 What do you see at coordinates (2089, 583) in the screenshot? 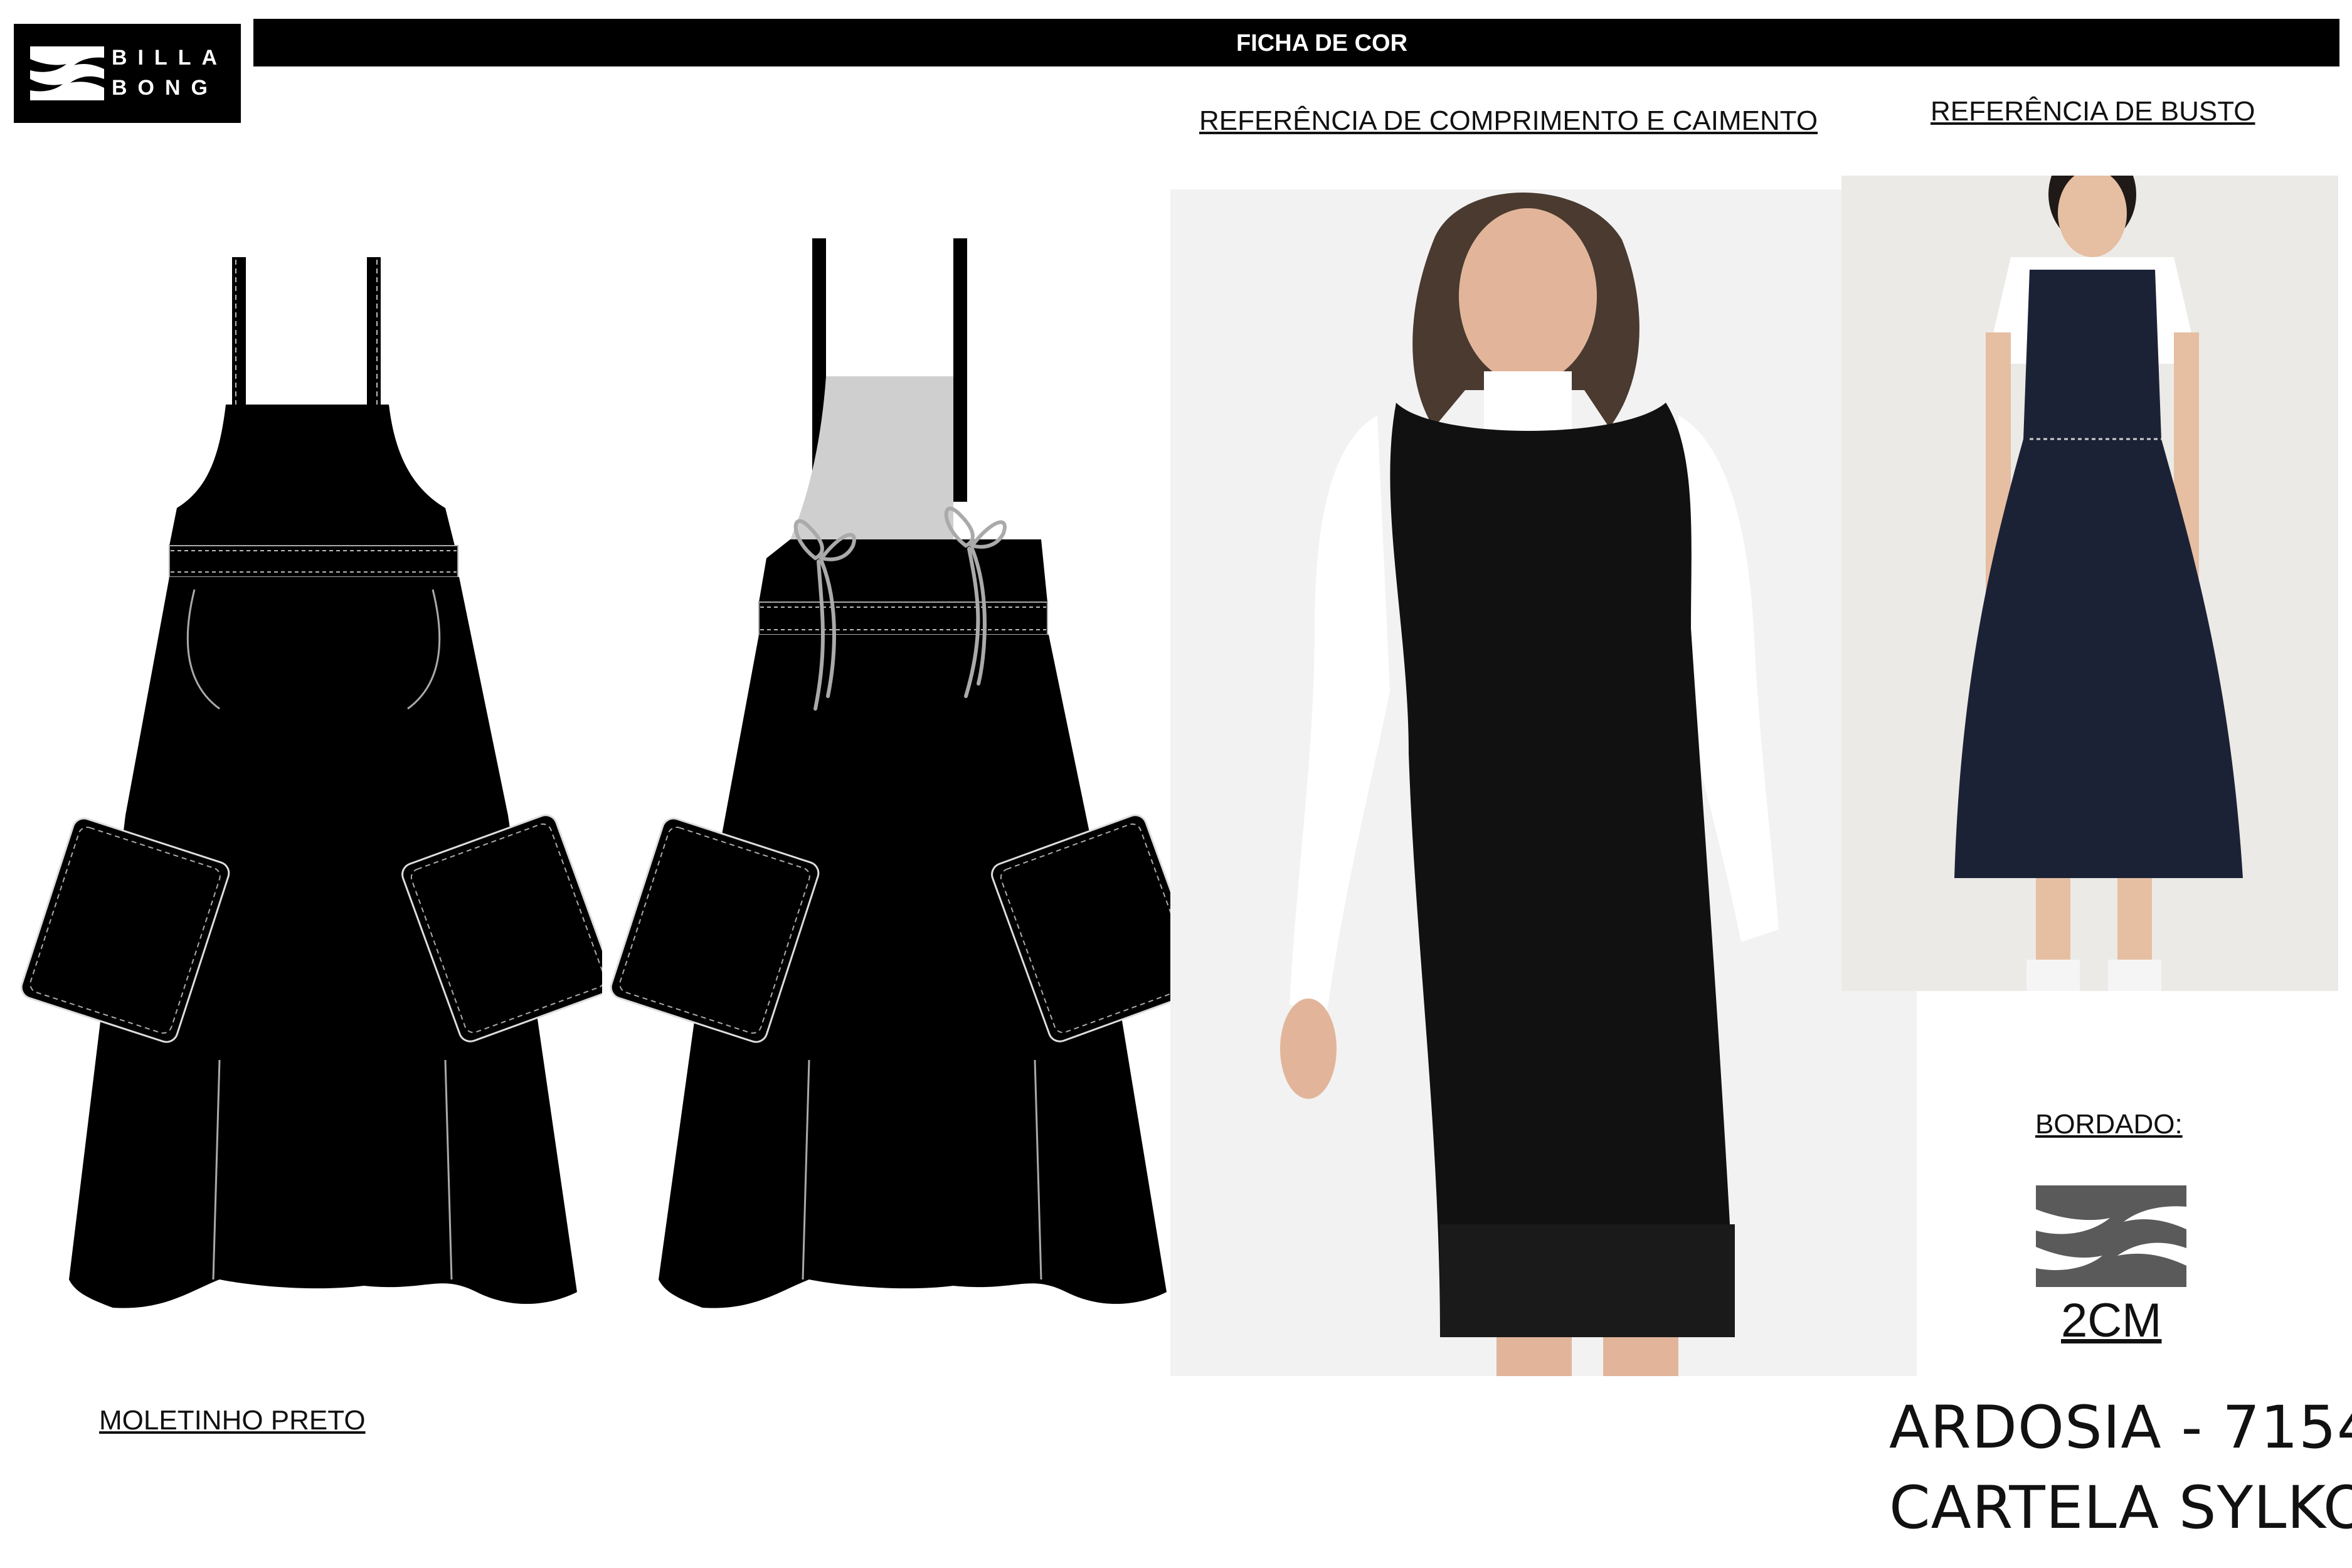
I see `bust-reference-photo` at bounding box center [2089, 583].